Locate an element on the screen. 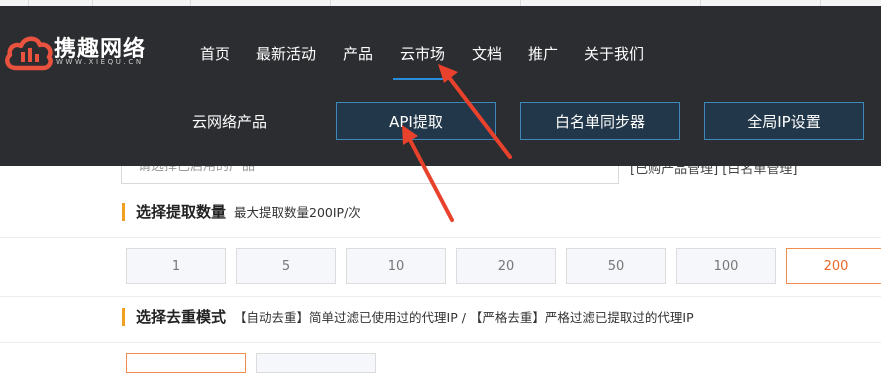 Image resolution: width=881 pixels, height=373 pixels. whitelist-sync-button: 白名单同步器 is located at coordinates (600, 121).